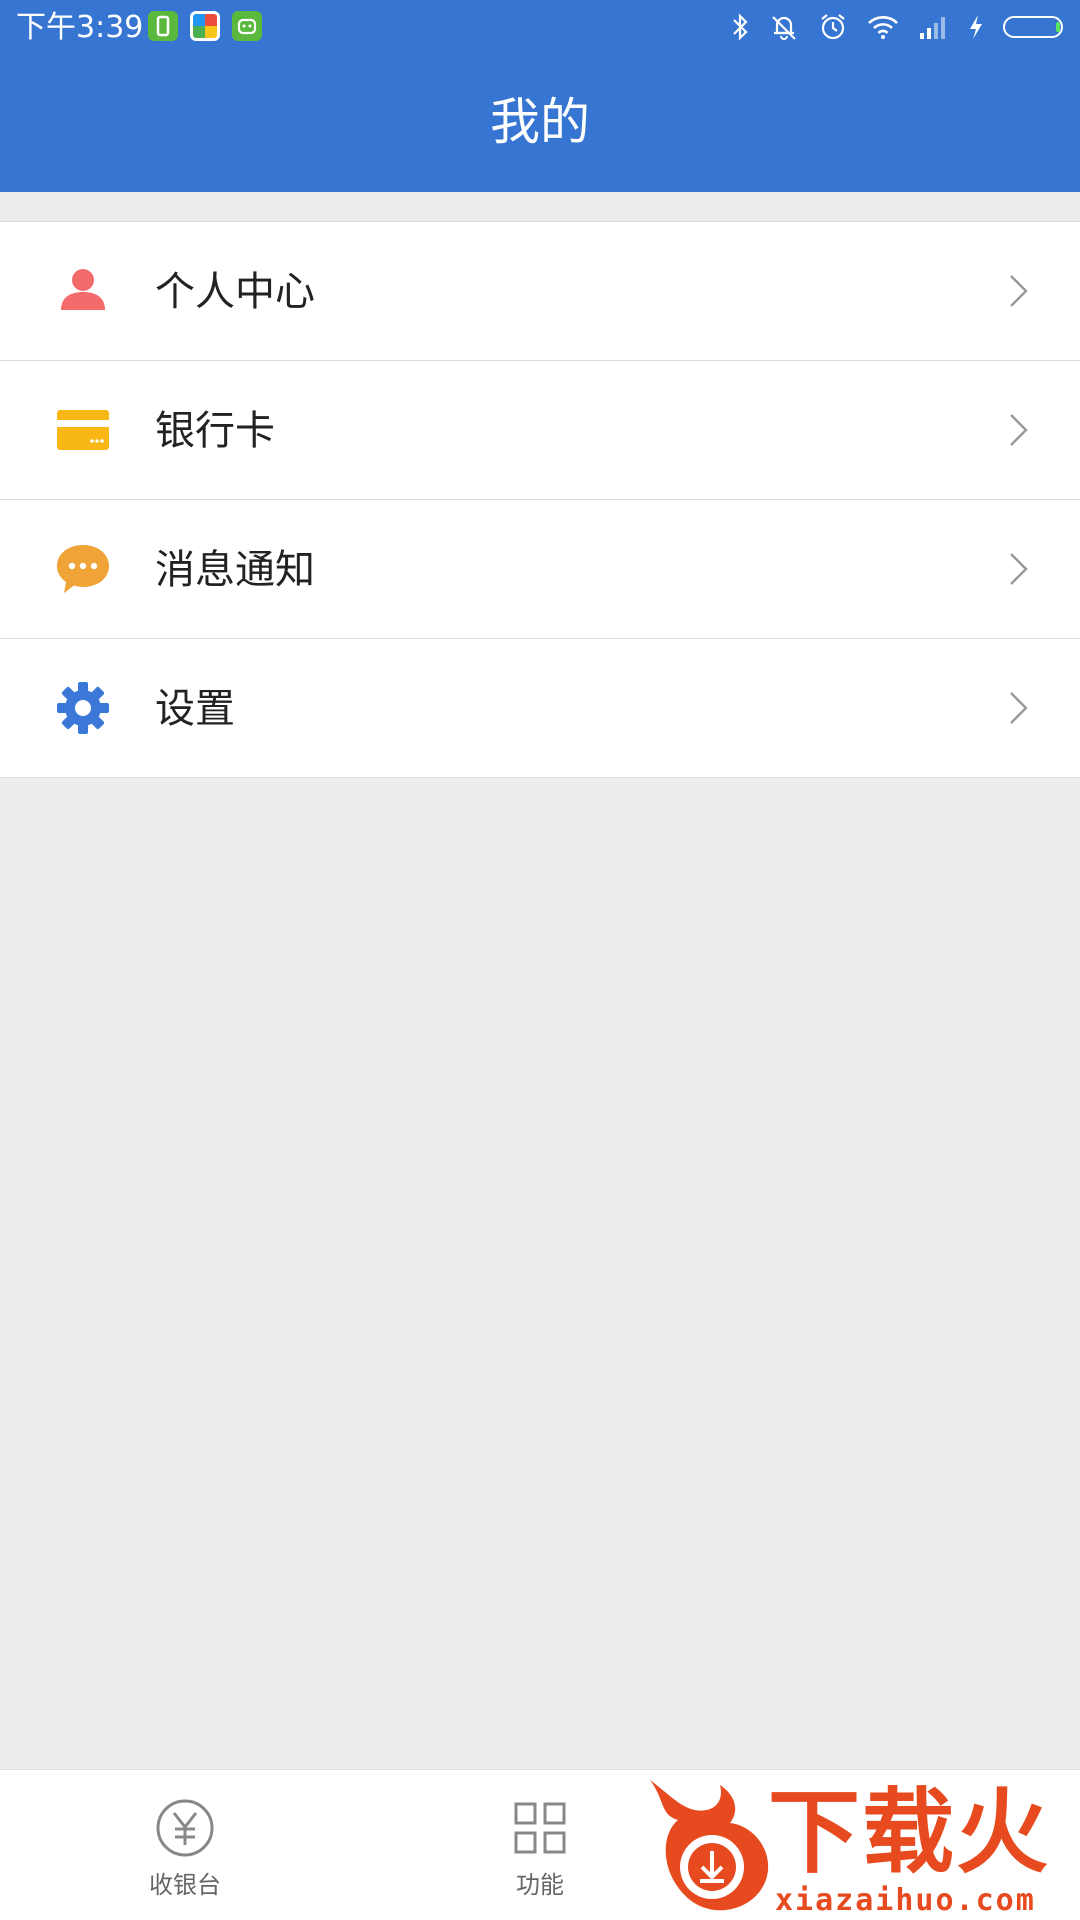  I want to click on green-app-icon, so click(163, 26).